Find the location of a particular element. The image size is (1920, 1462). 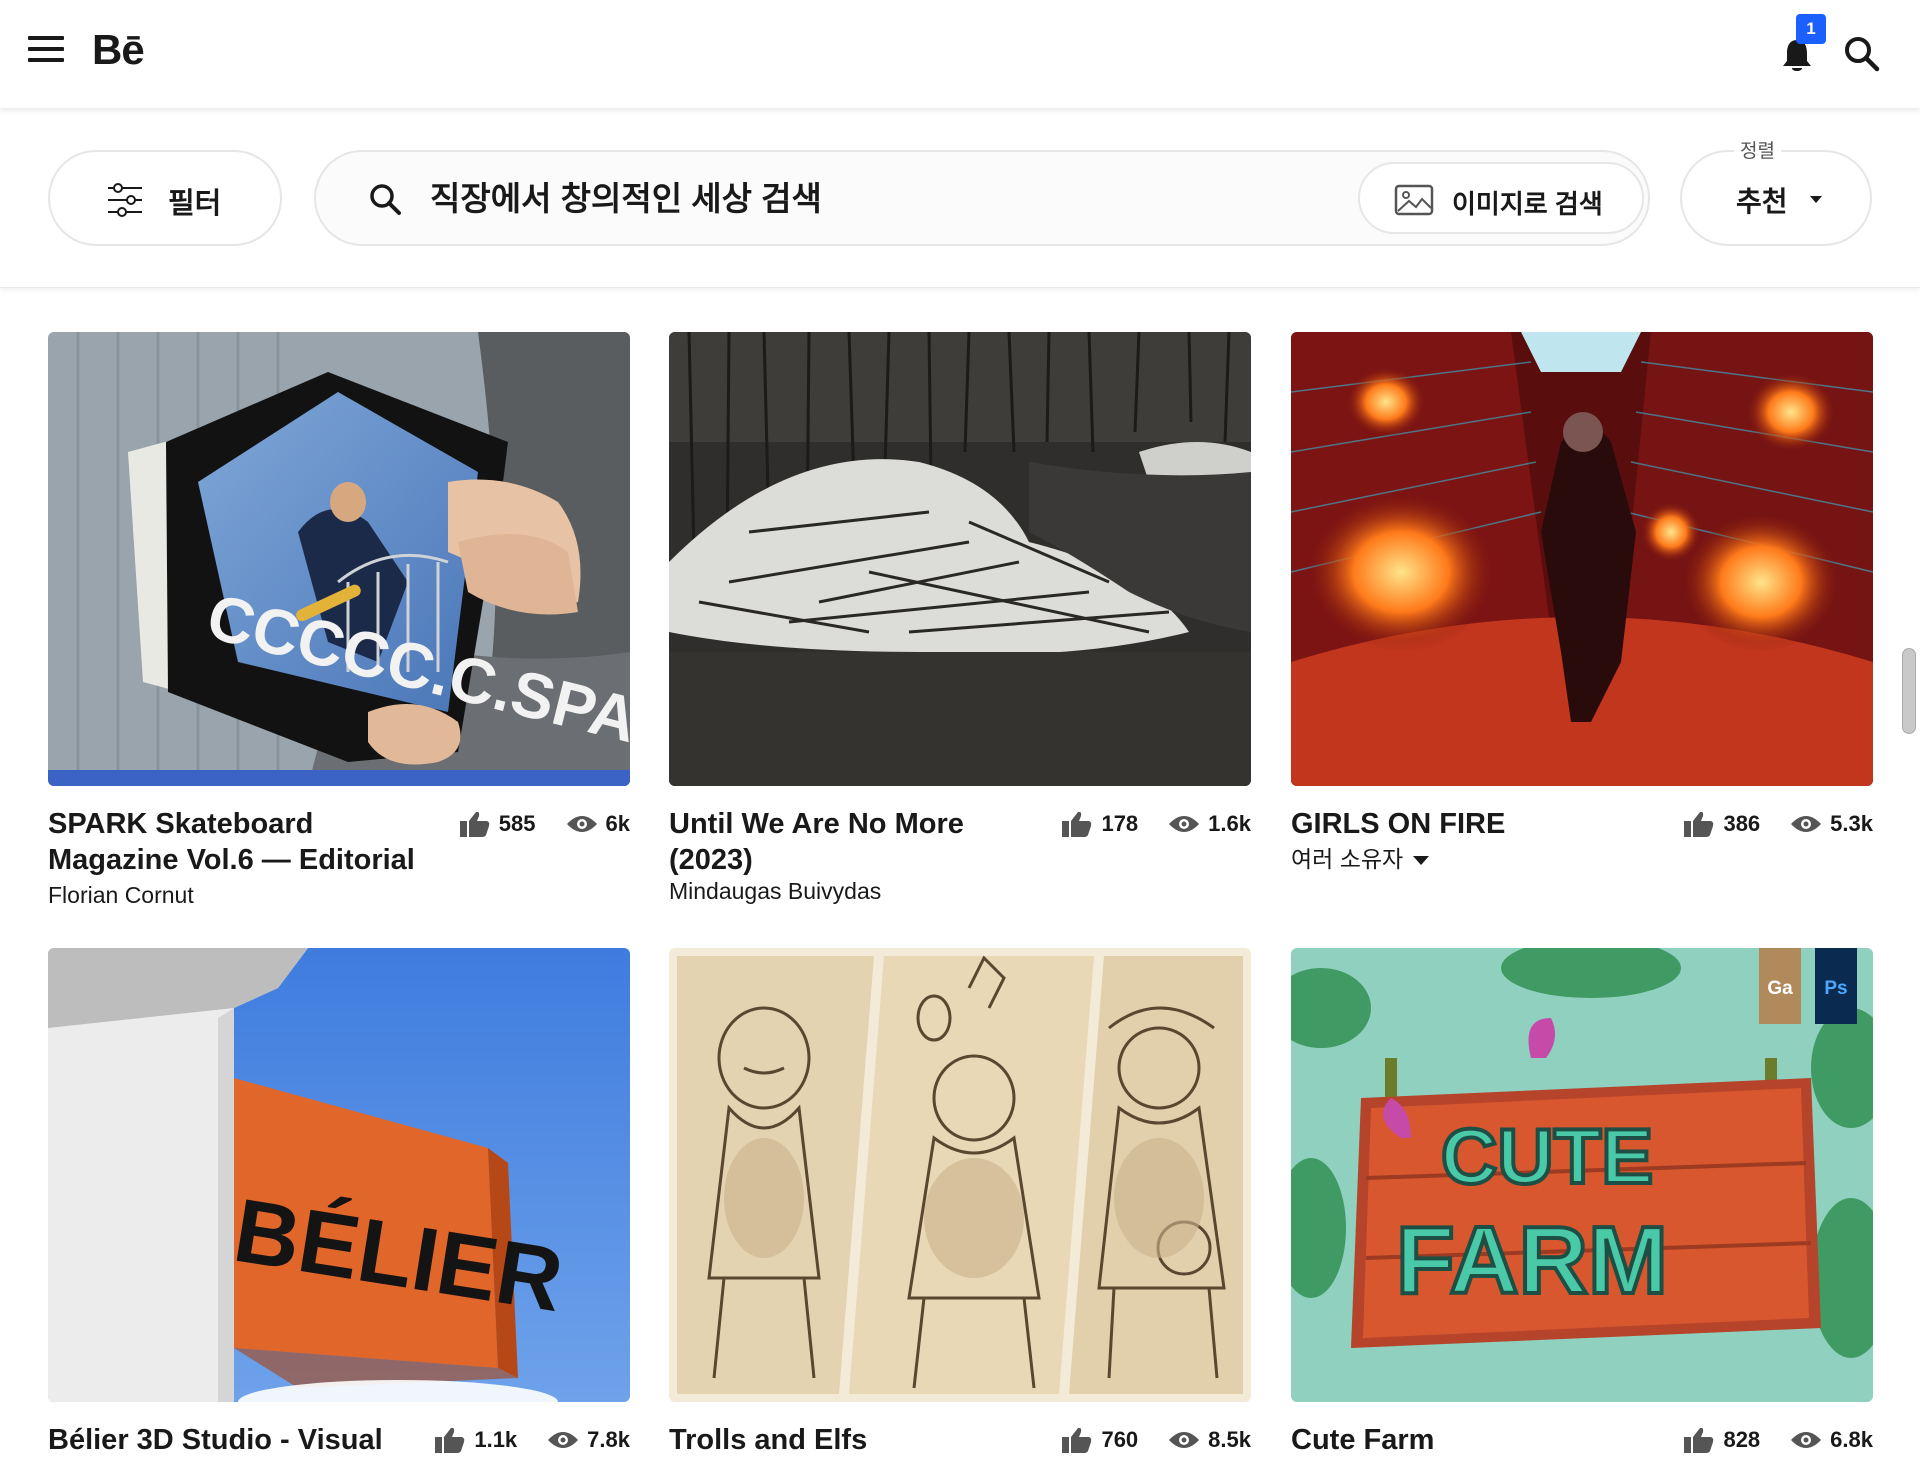

views-count: 8.5k is located at coordinates (1229, 1439).